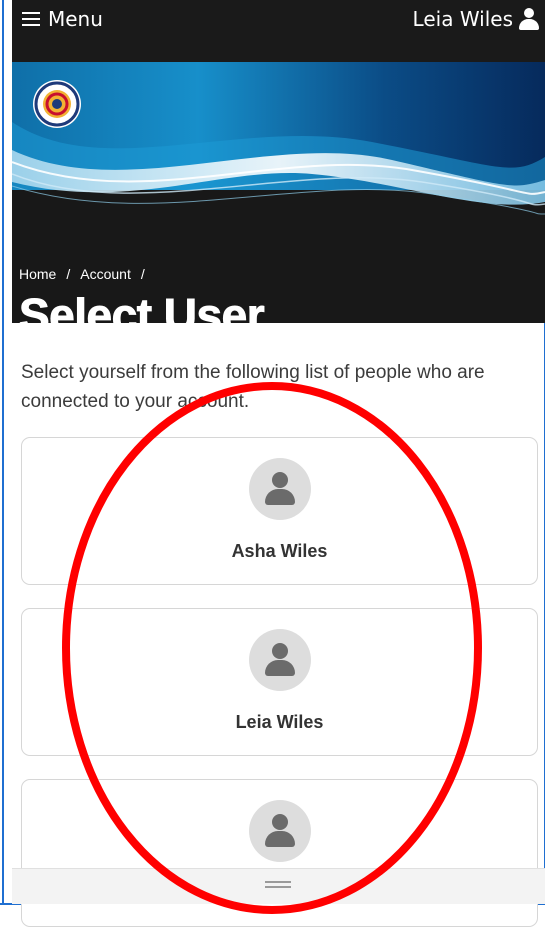  Describe the element at coordinates (279, 551) in the screenshot. I see `user-name: Asha Wiles` at that location.